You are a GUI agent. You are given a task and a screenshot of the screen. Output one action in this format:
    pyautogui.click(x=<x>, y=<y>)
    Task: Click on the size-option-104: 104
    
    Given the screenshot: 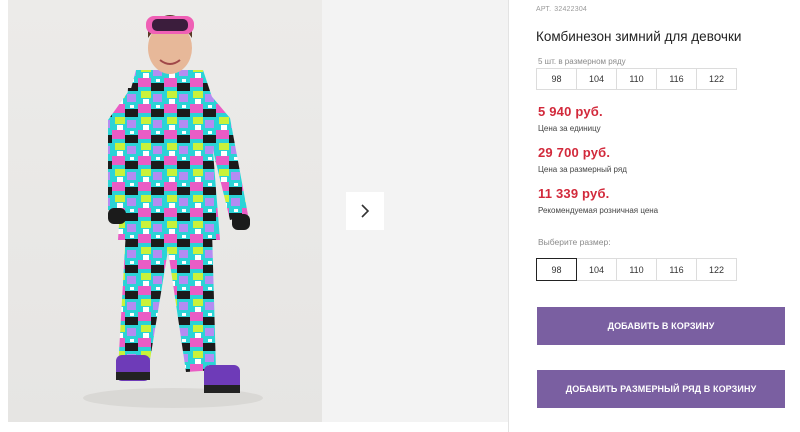 What is the action you would take?
    pyautogui.click(x=596, y=269)
    